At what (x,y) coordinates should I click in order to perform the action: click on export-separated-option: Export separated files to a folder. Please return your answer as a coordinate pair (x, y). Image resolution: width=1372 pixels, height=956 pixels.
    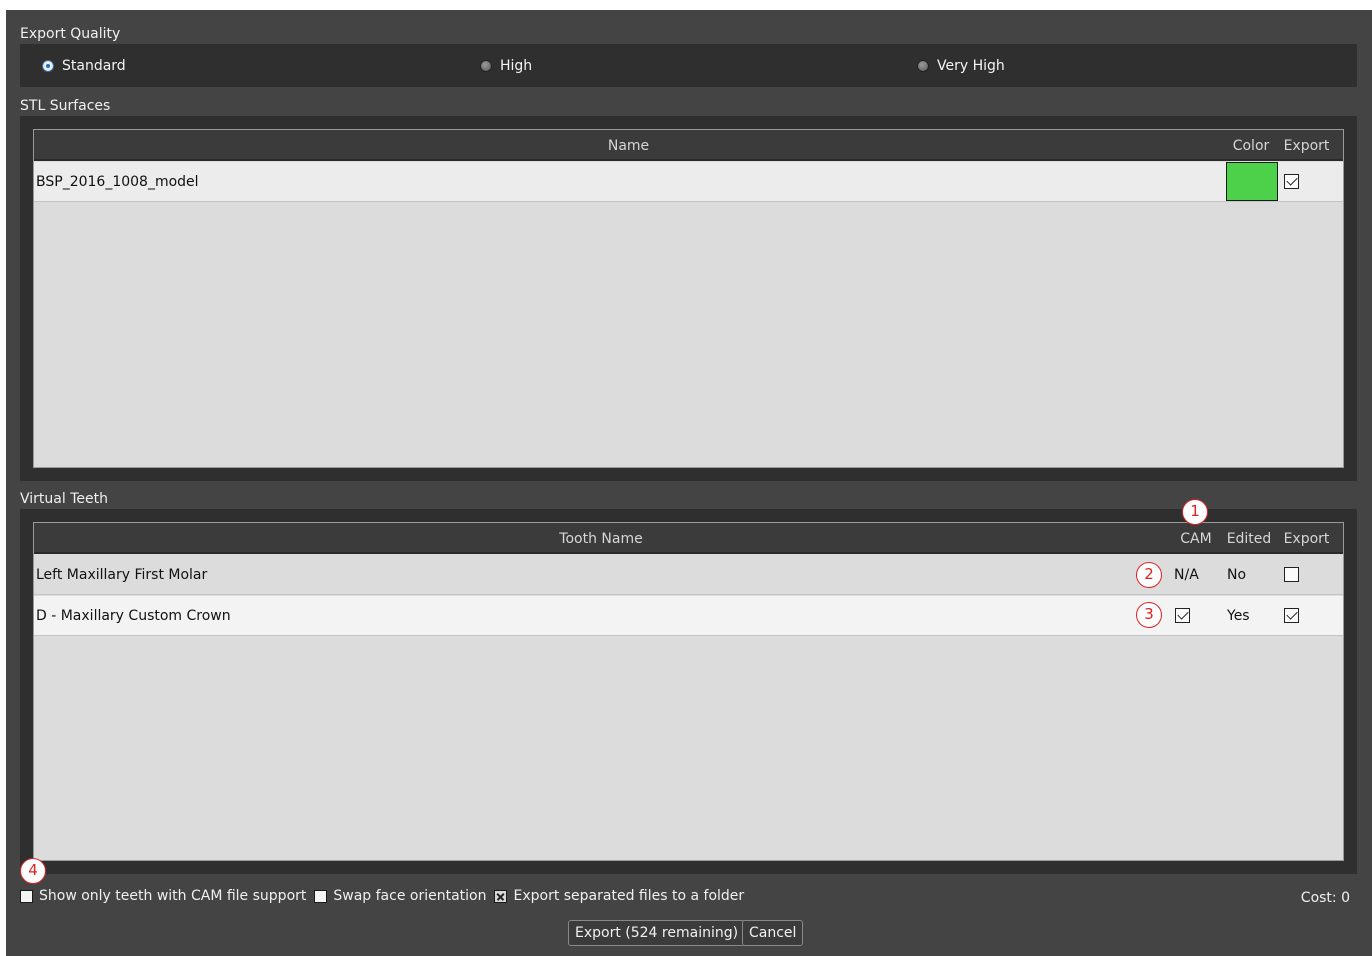
    Looking at the image, I should click on (619, 896).